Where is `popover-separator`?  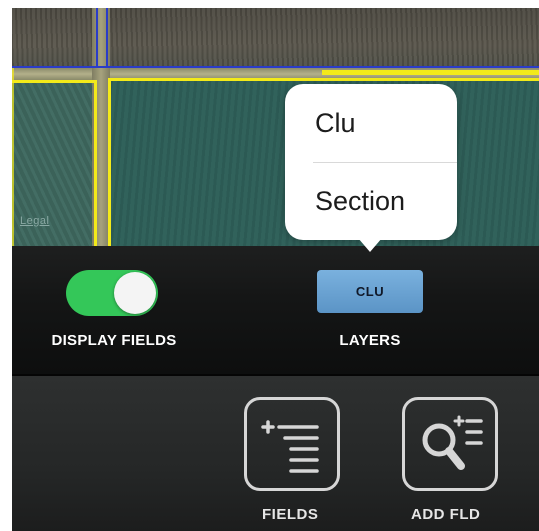
popover-separator is located at coordinates (385, 162).